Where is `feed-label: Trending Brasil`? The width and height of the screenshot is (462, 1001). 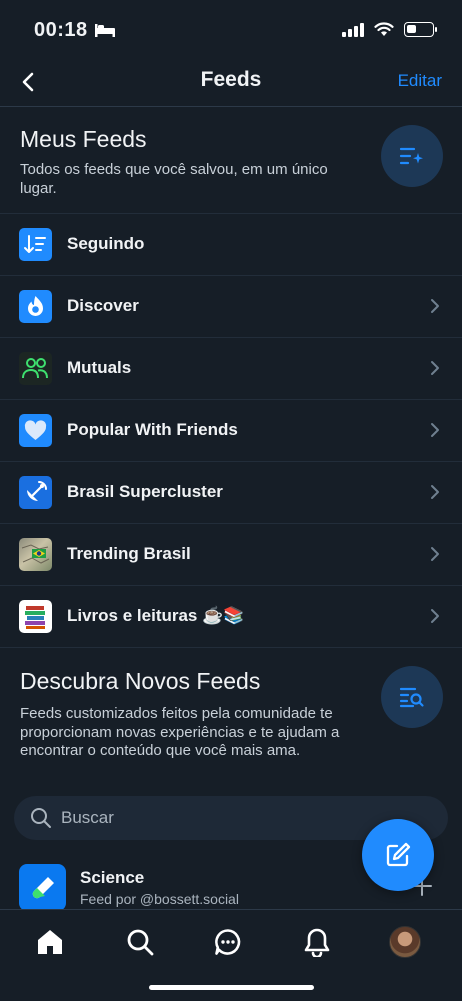 feed-label: Trending Brasil is located at coordinates (129, 553).